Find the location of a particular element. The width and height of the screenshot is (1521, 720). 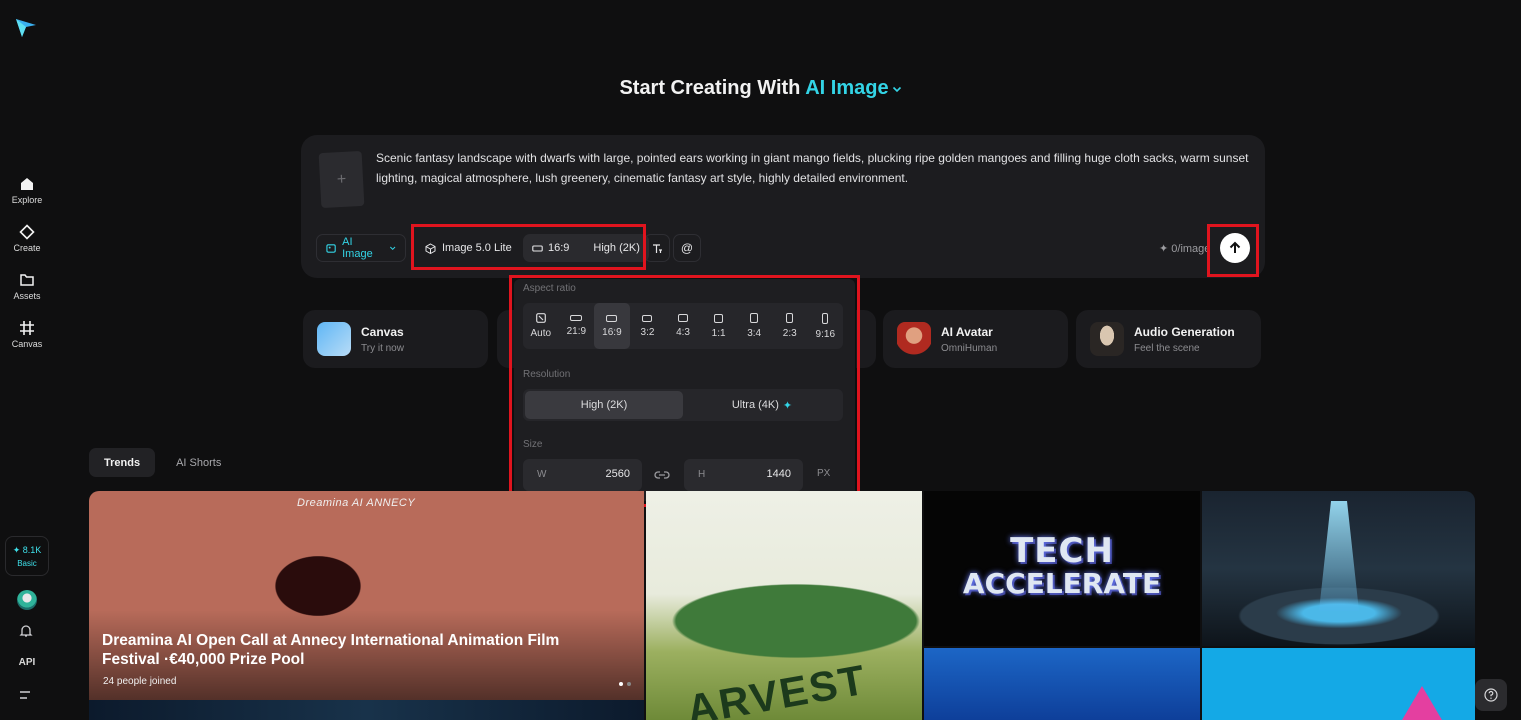

credits-badge: ✦ 8.1K Basic is located at coordinates (27, 556).